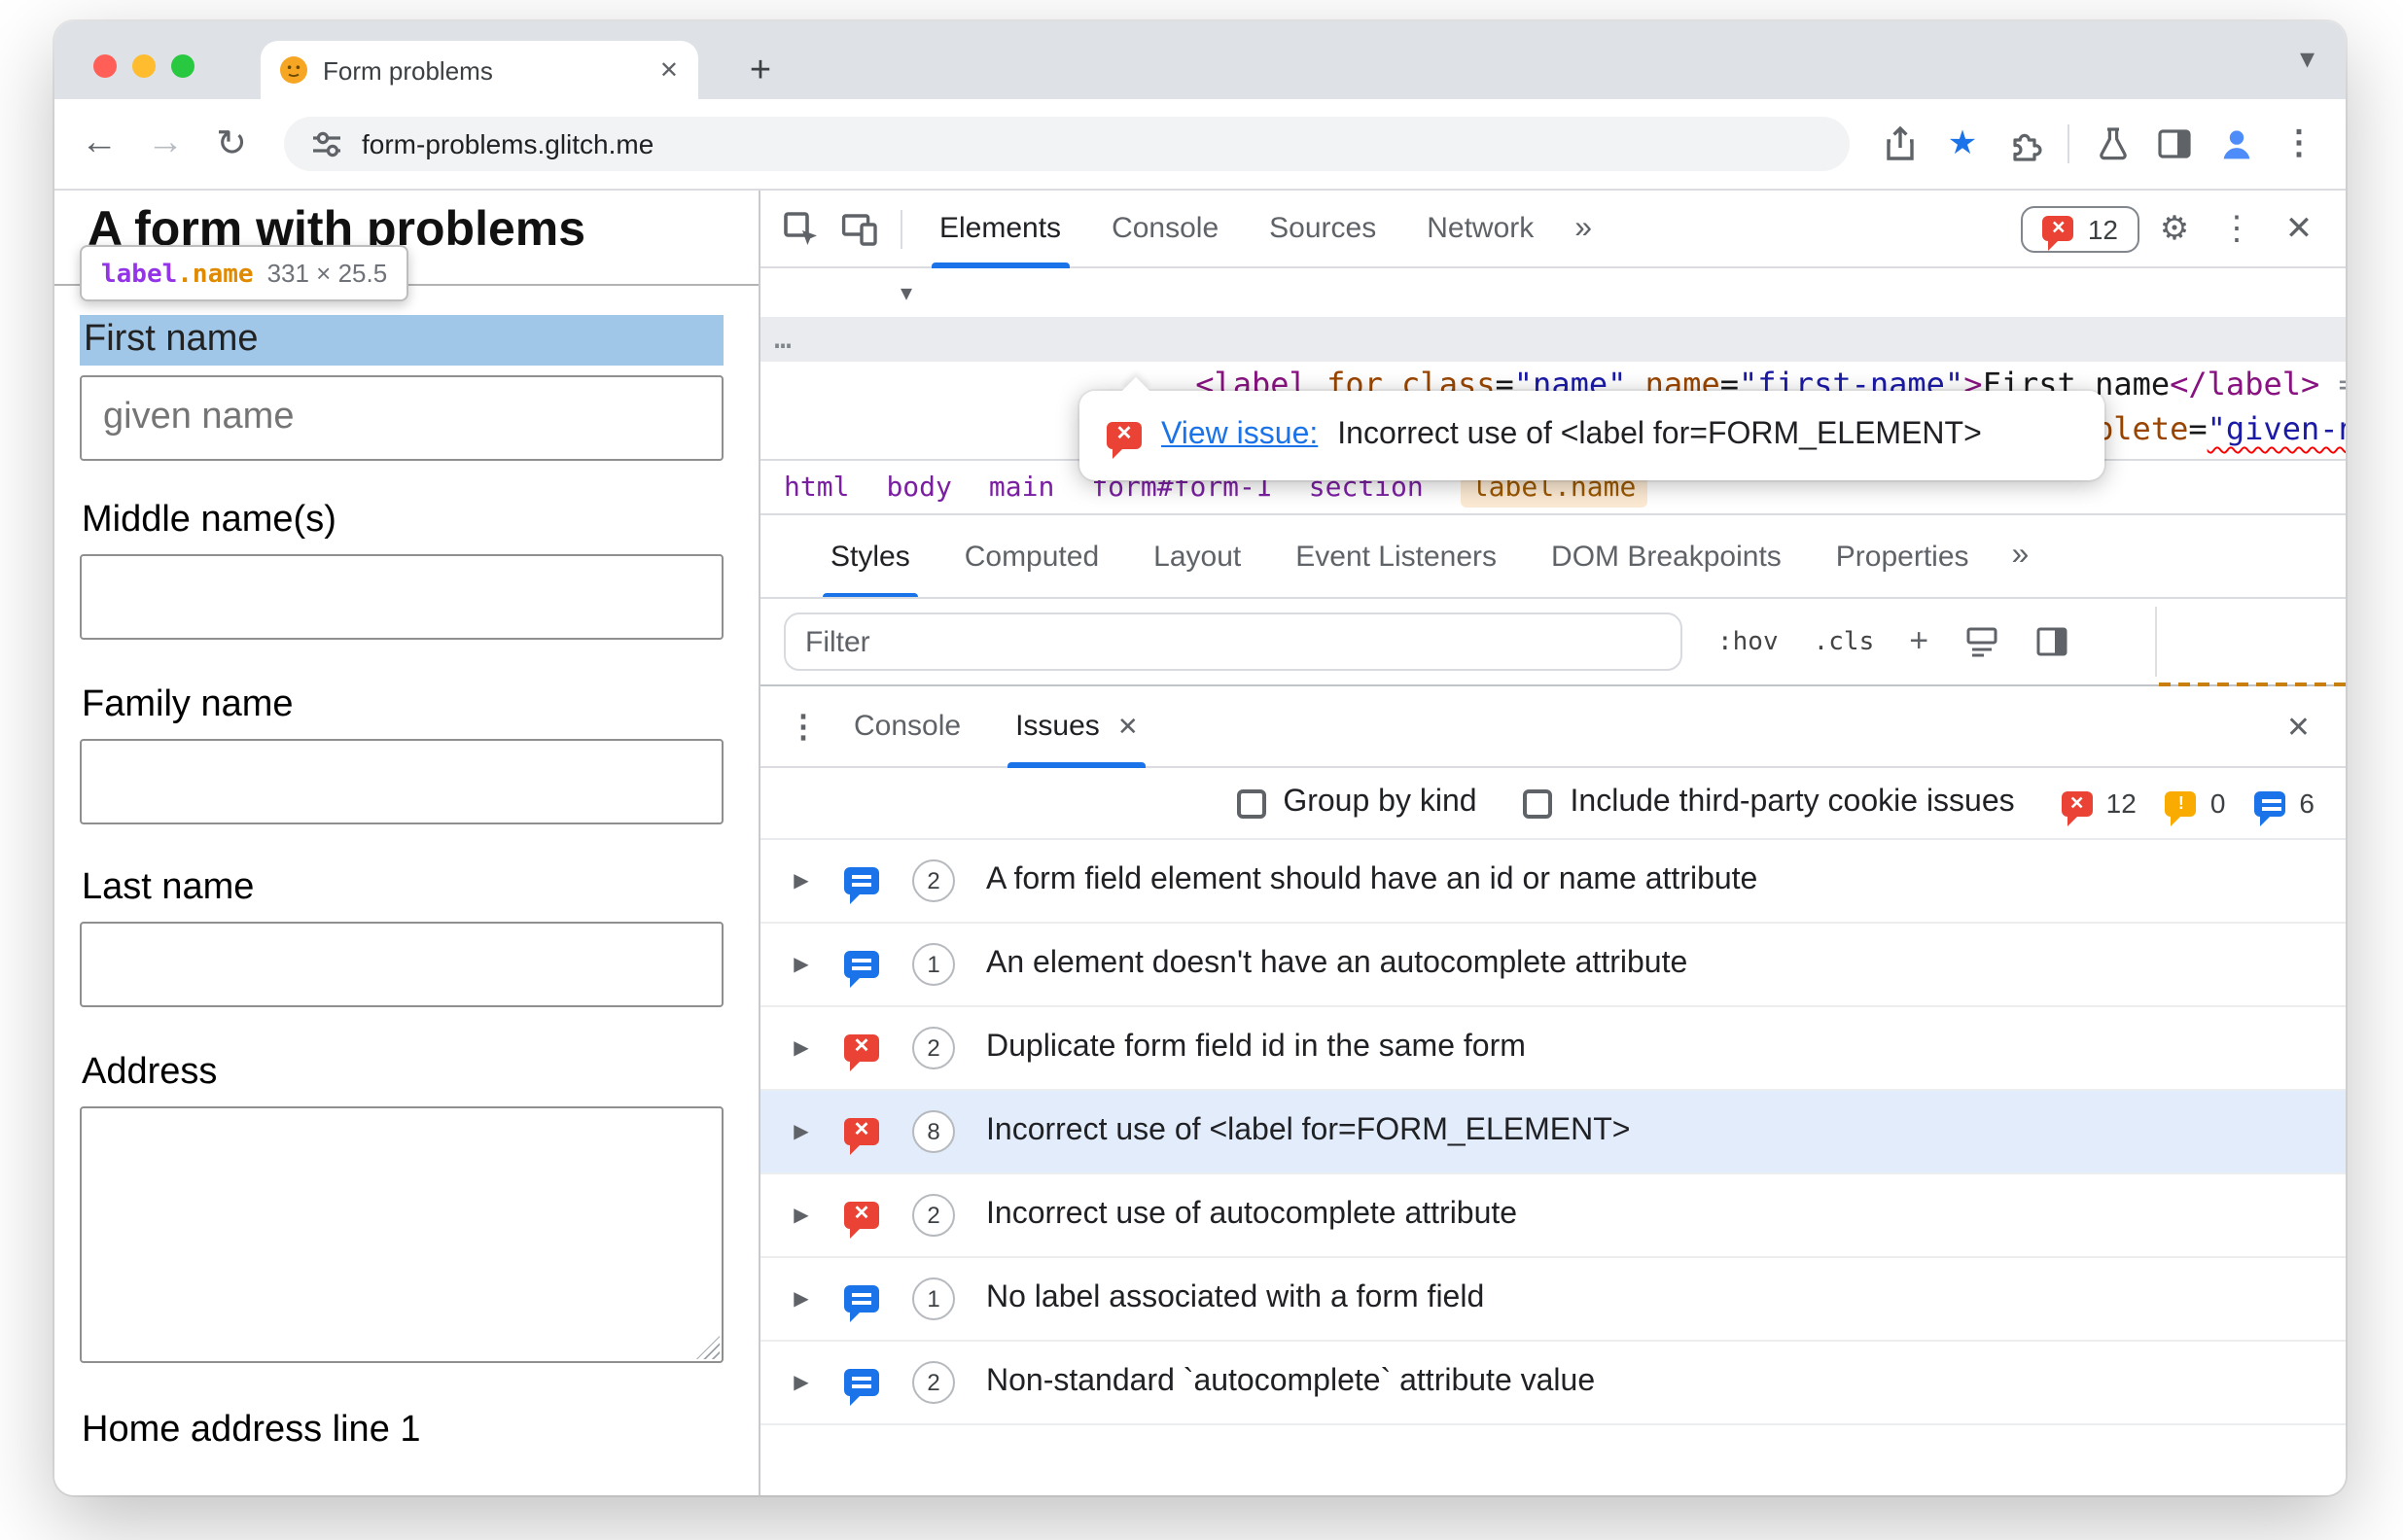 The image size is (2403, 1540). I want to click on breadcrumb-body: body, so click(918, 487).